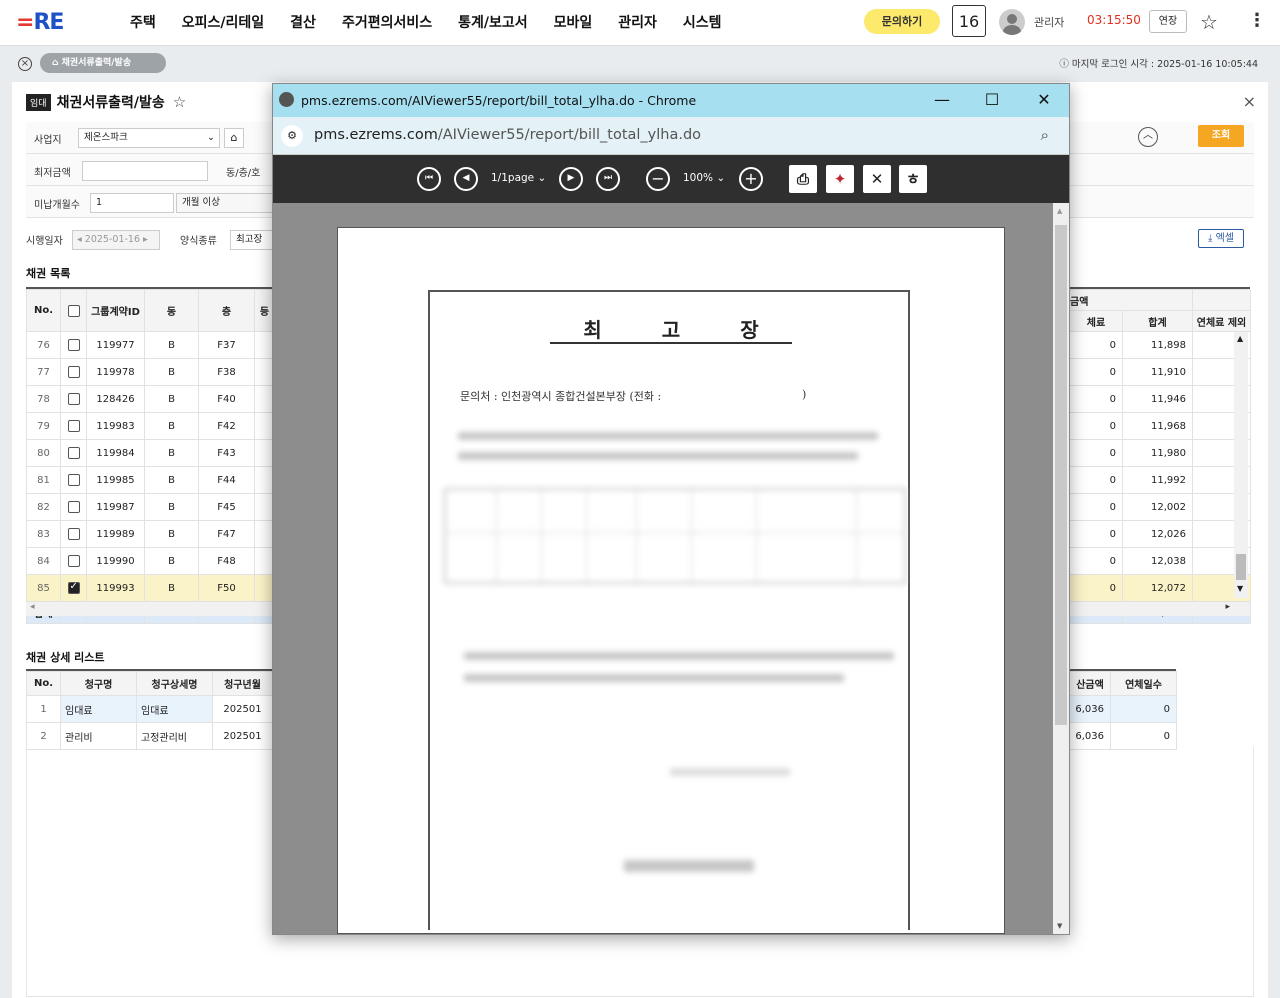  Describe the element at coordinates (913, 179) in the screenshot. I see `hwp-export-icon: ㅎ` at that location.